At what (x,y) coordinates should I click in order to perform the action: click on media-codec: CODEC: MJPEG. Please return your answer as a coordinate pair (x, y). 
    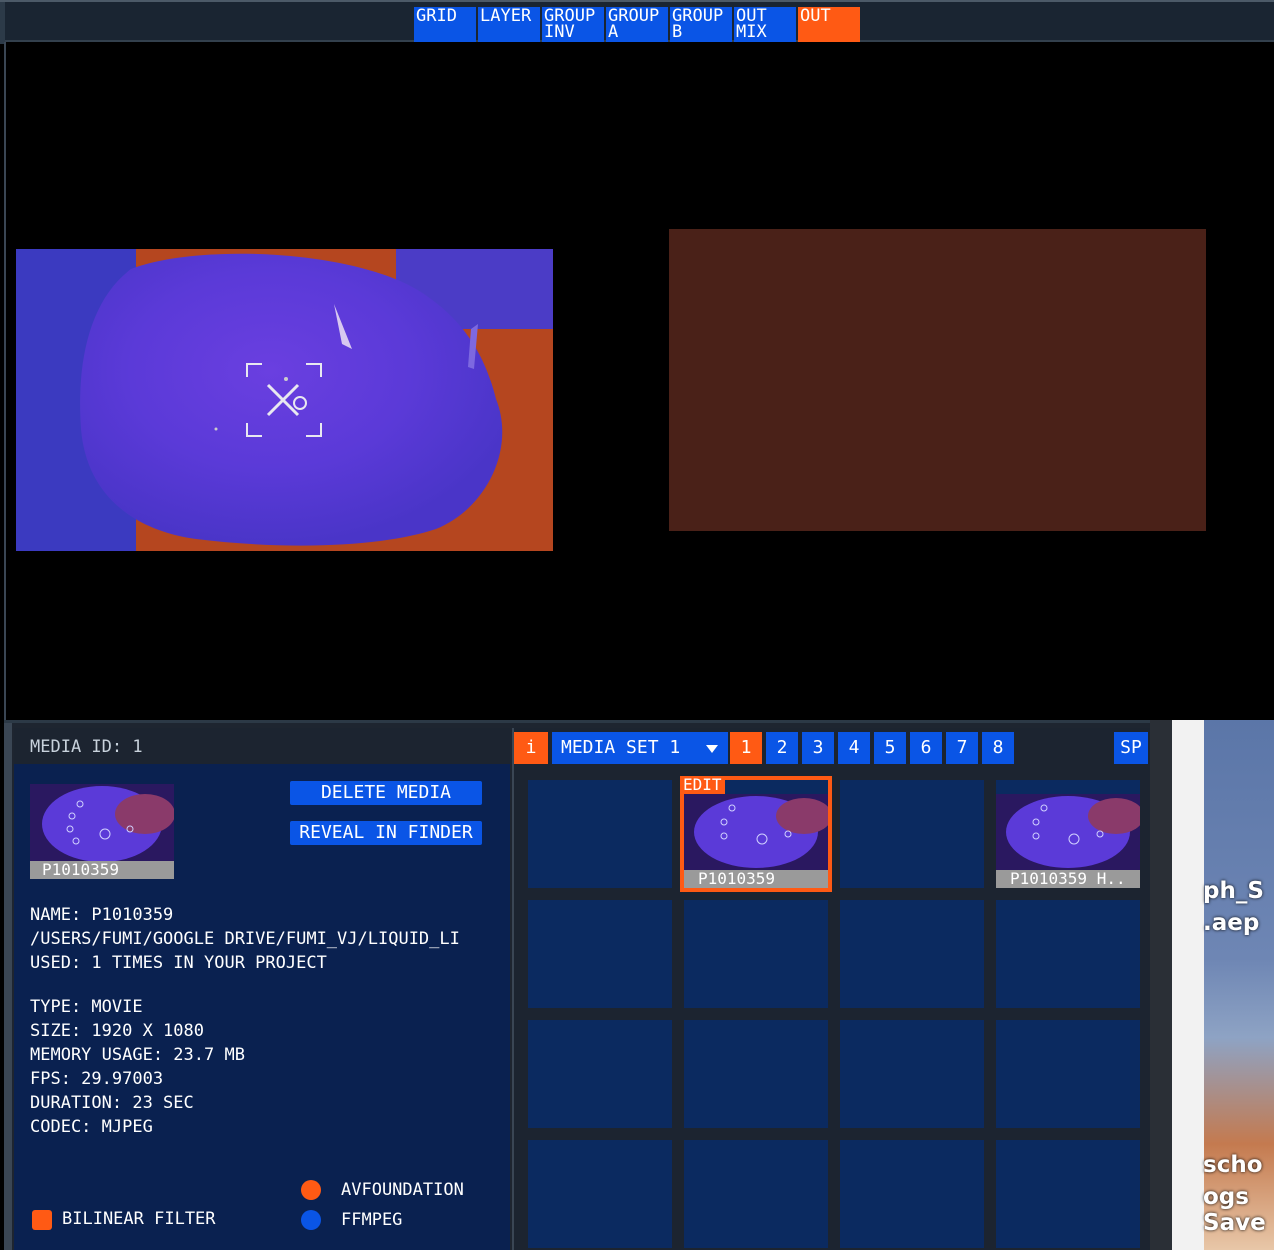
    Looking at the image, I should click on (91, 1127).